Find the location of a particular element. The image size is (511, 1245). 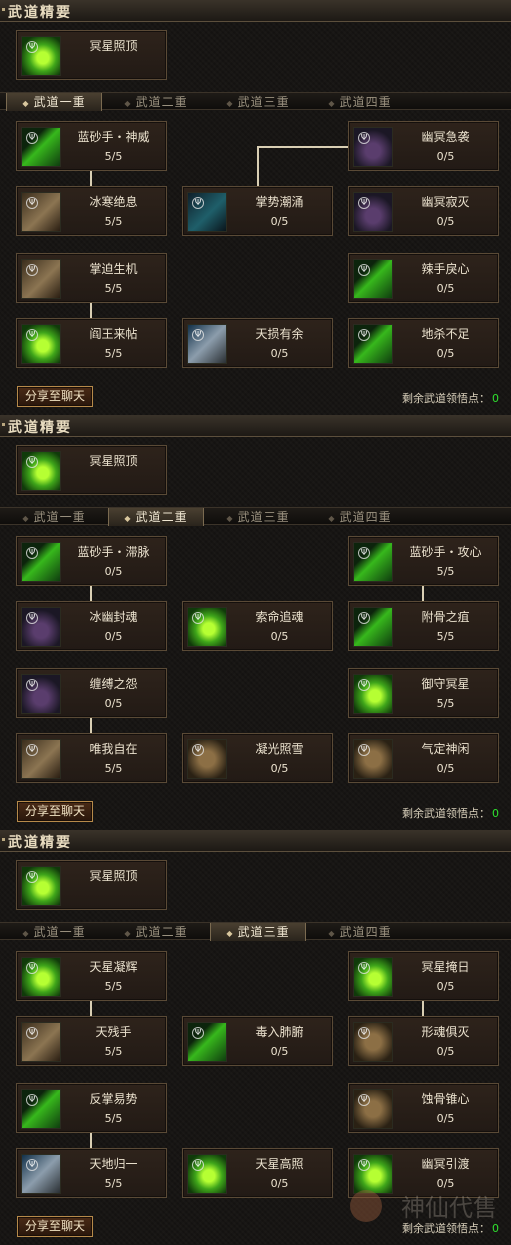

golden-warrior-icon: Ψ is located at coordinates (41, 759).